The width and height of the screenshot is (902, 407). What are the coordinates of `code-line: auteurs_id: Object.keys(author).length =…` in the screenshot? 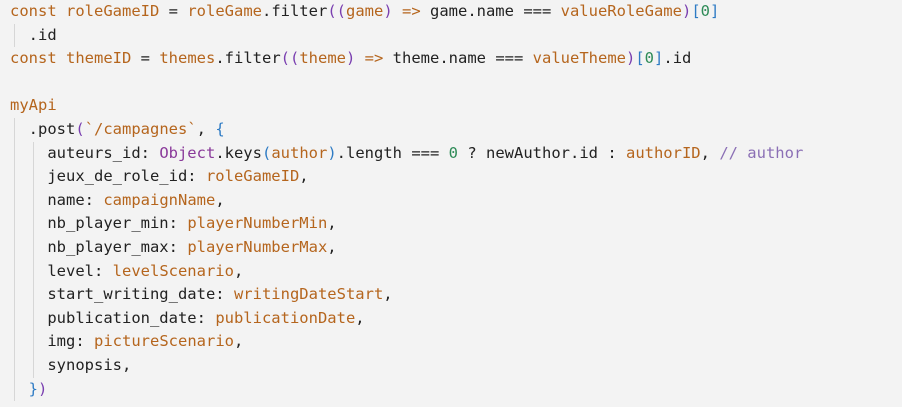 It's located at (451, 153).